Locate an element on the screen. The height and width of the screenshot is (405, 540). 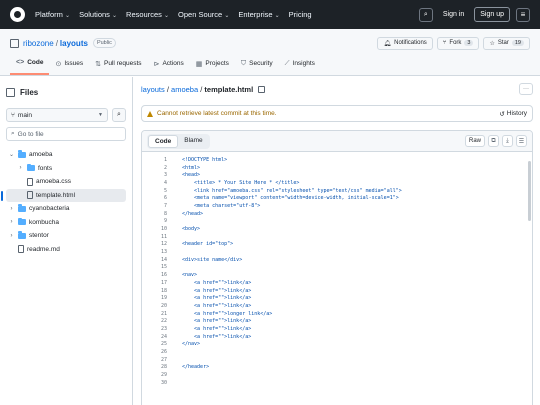
line-number: 18 is located at coordinates (162, 291).